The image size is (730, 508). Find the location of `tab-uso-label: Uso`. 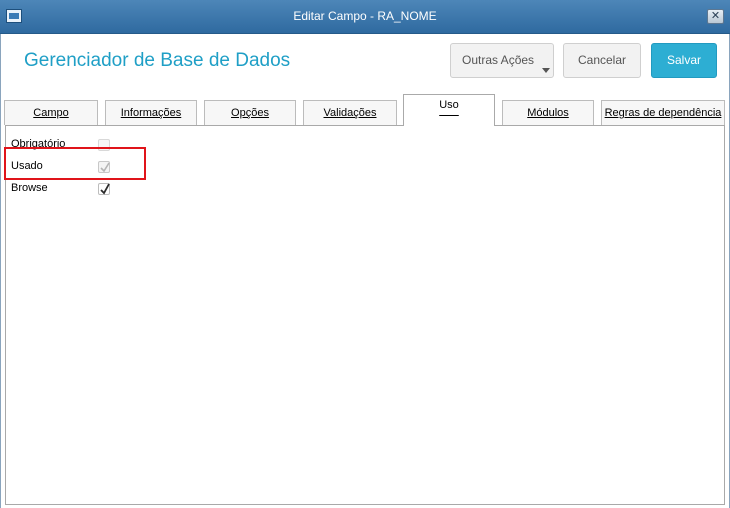

tab-uso-label: Uso is located at coordinates (449, 105).